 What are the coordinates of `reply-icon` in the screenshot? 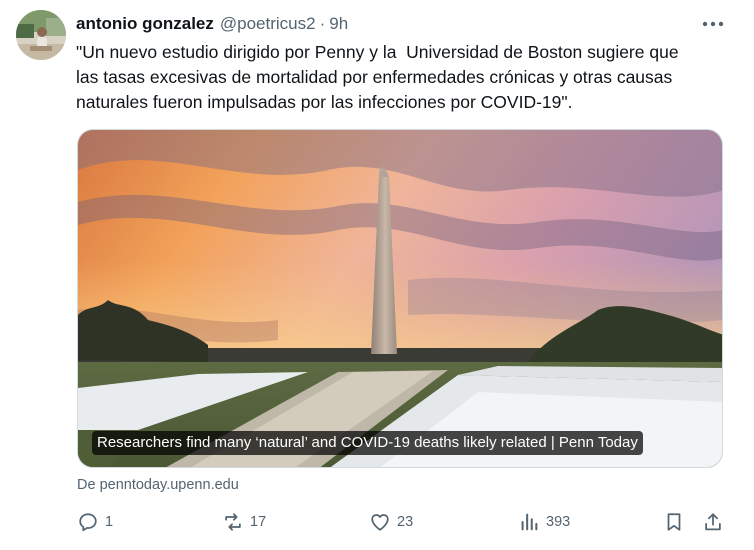 It's located at (88, 522).